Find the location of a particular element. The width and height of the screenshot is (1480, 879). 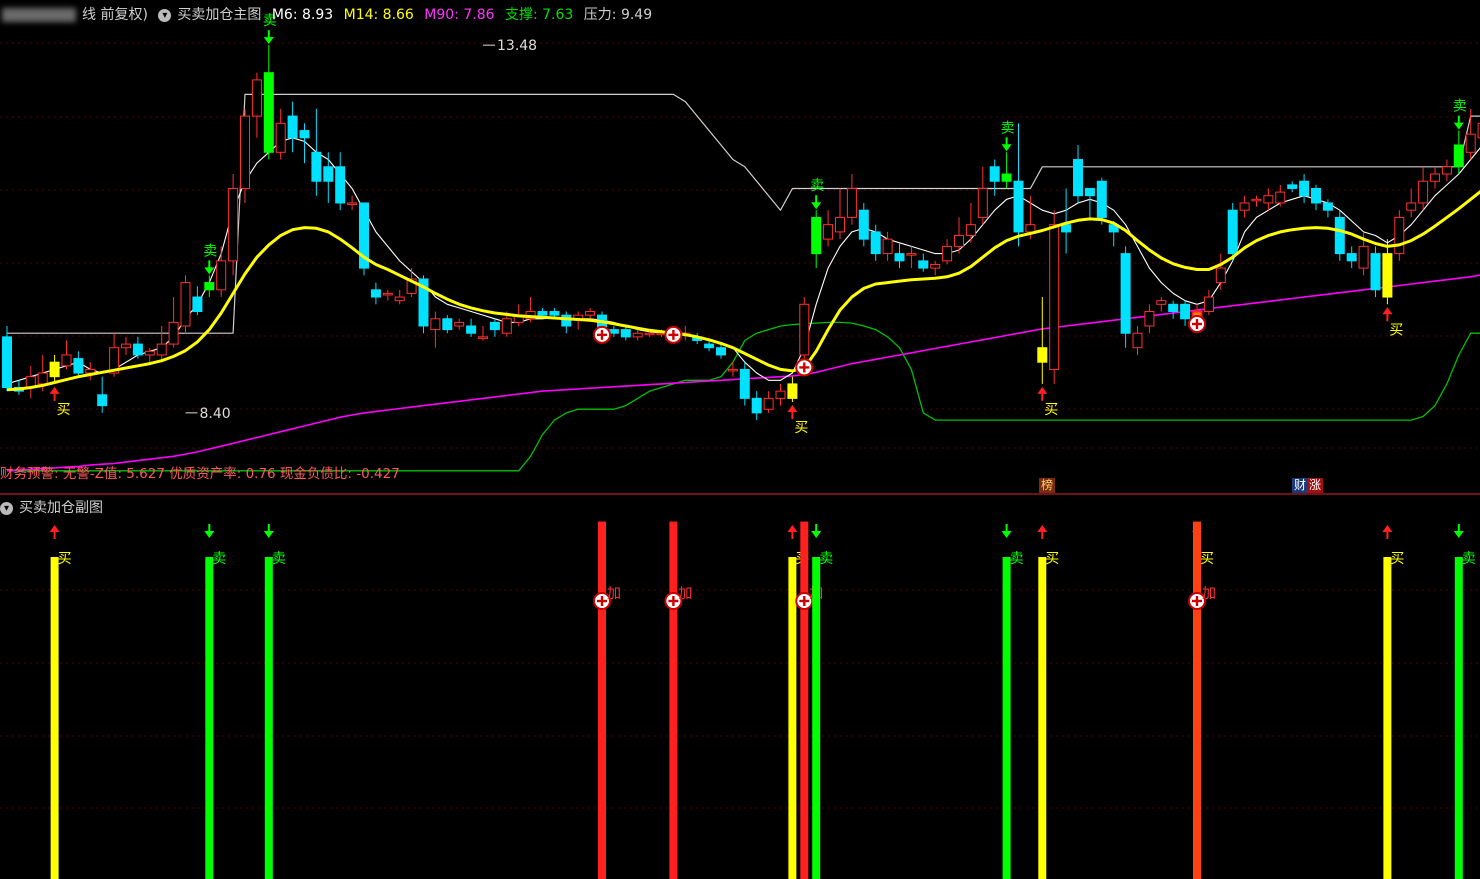

sub-indicator-name: 买卖加仓副图 is located at coordinates (61, 508).